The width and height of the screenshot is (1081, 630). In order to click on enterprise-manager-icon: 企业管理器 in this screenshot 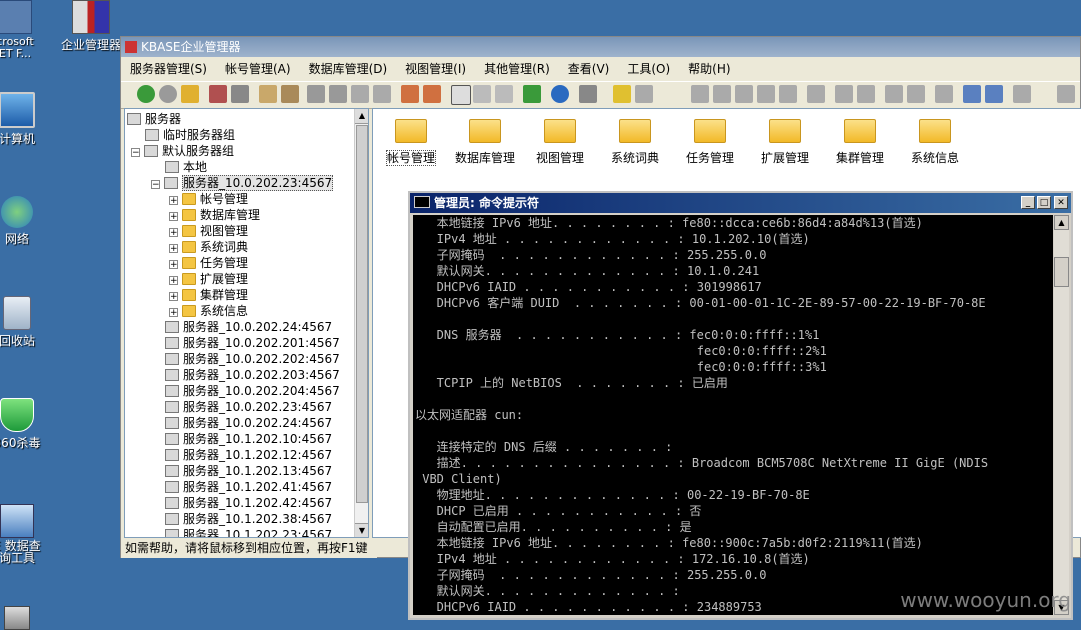, I will do `click(91, 26)`.